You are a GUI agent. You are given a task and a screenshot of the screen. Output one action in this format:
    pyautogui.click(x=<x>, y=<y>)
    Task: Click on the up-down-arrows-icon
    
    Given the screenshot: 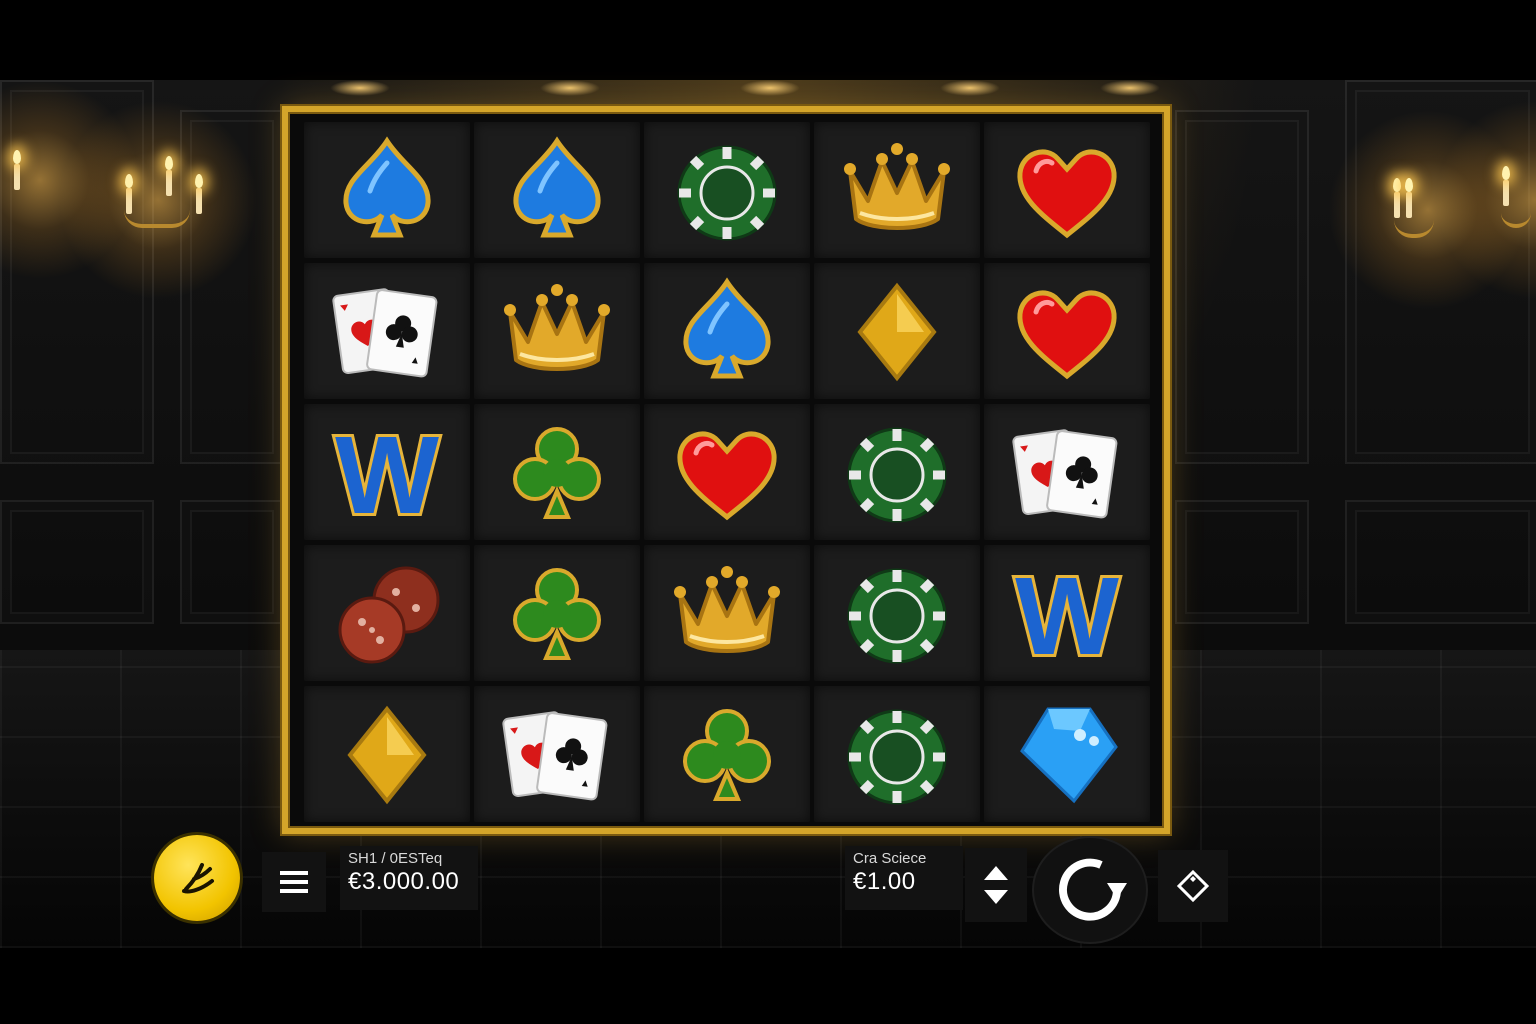 What is the action you would take?
    pyautogui.click(x=996, y=885)
    